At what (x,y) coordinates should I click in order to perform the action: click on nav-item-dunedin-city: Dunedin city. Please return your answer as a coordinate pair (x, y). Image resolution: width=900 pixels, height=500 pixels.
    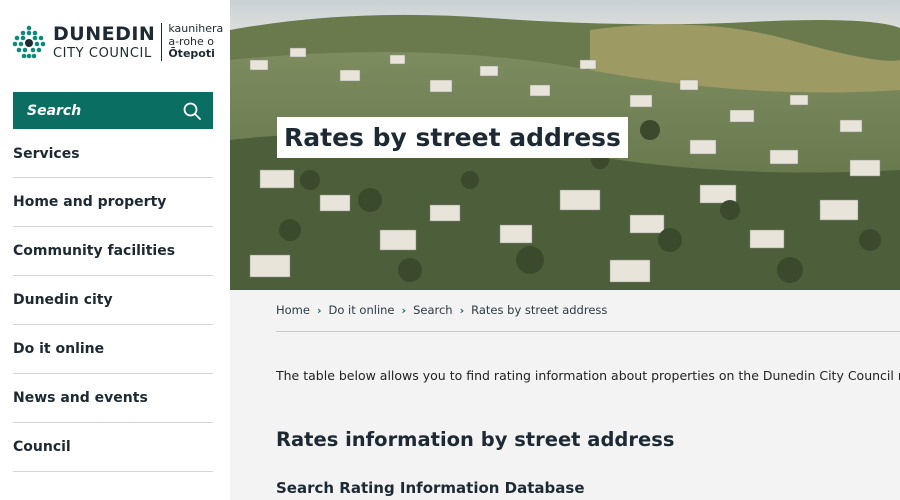
    Looking at the image, I should click on (113, 300).